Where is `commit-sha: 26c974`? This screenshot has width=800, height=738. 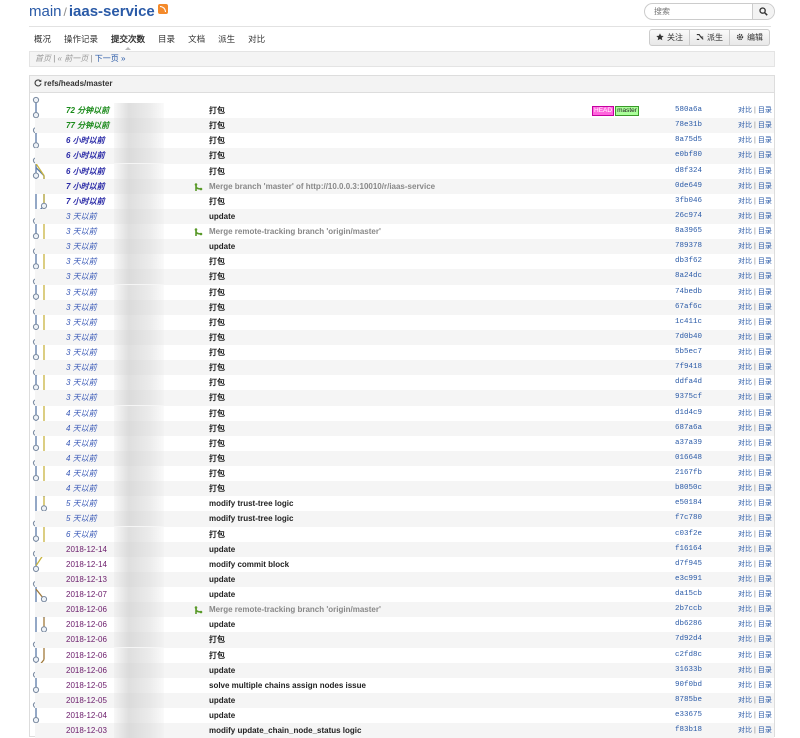
commit-sha: 26c974 is located at coordinates (688, 216).